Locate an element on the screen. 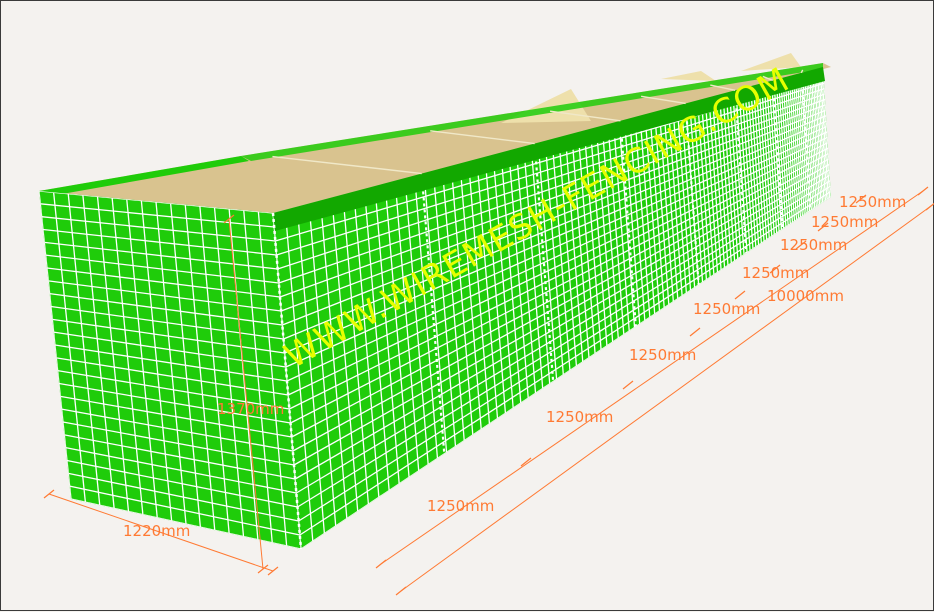 Image resolution: width=934 pixels, height=612 pixels. segment-label-1: 1250mm is located at coordinates (460, 506).